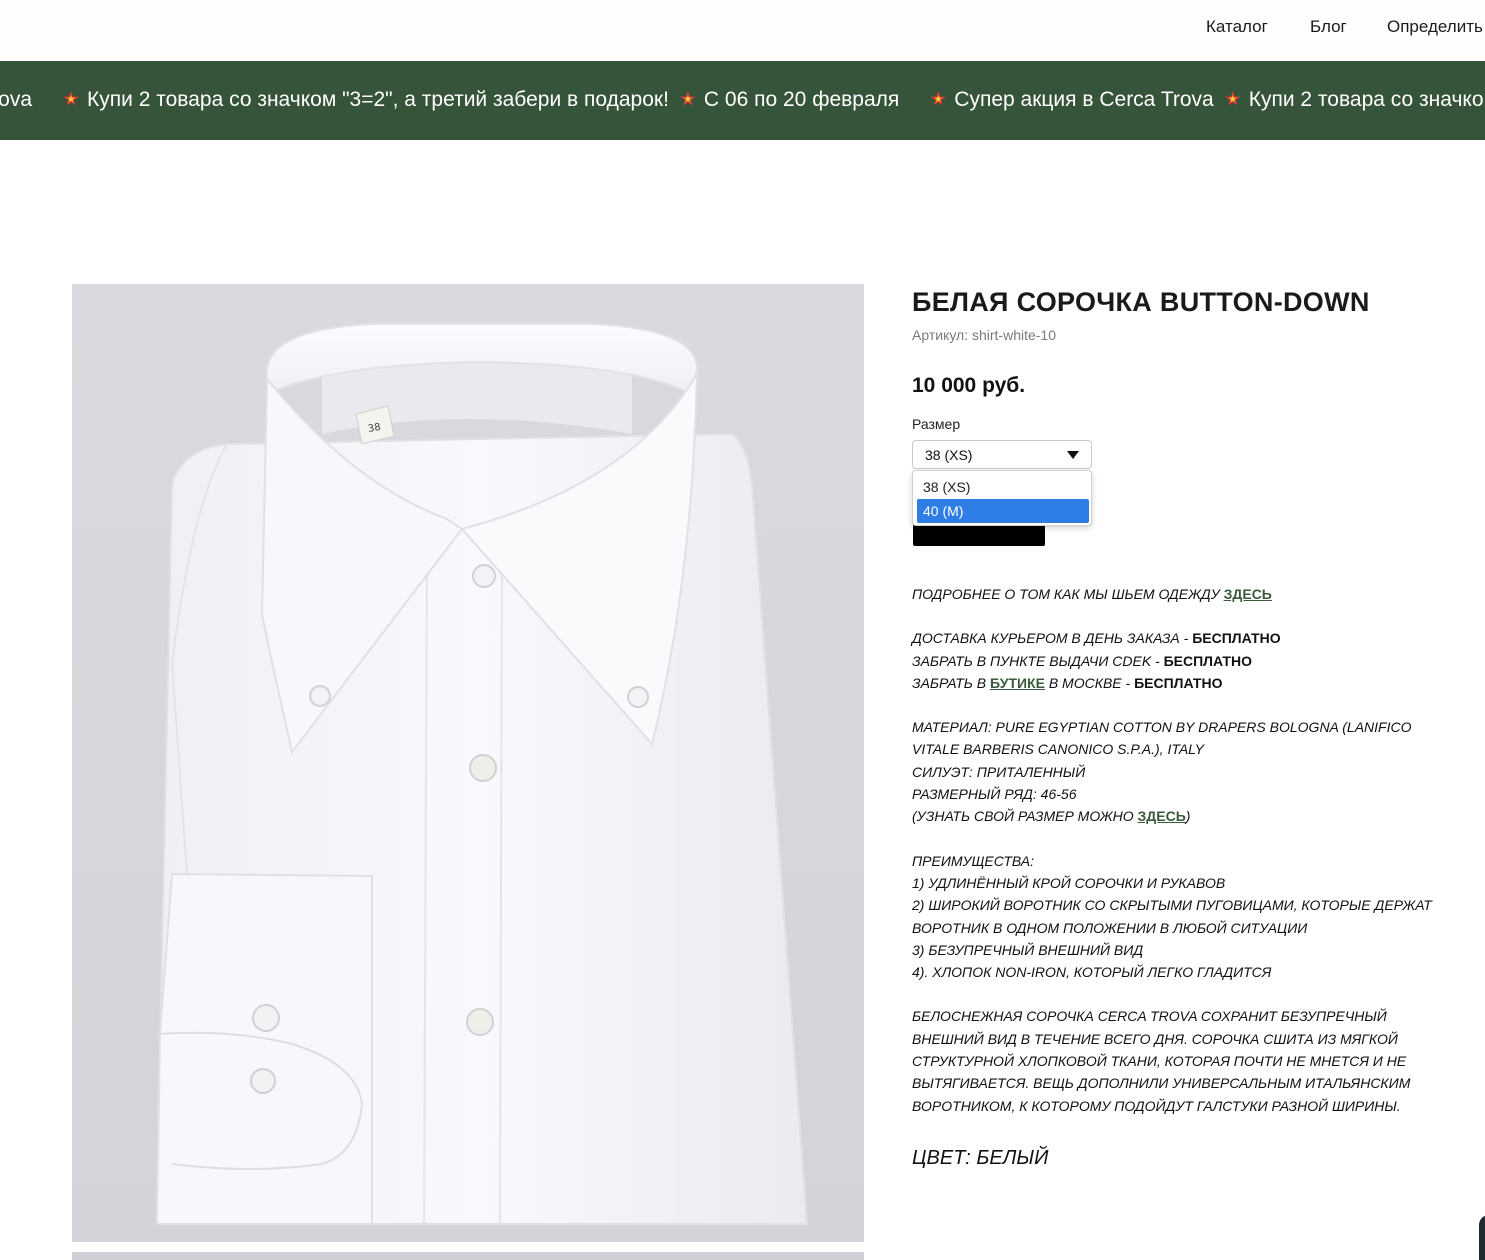 The height and width of the screenshot is (1260, 1485). I want to click on pickup-cdek-line: ЗАБРАТЬ В ПУНКТЕ ВЫДАЧИ CDEK - БЕСПЛАТНО, so click(1182, 661).